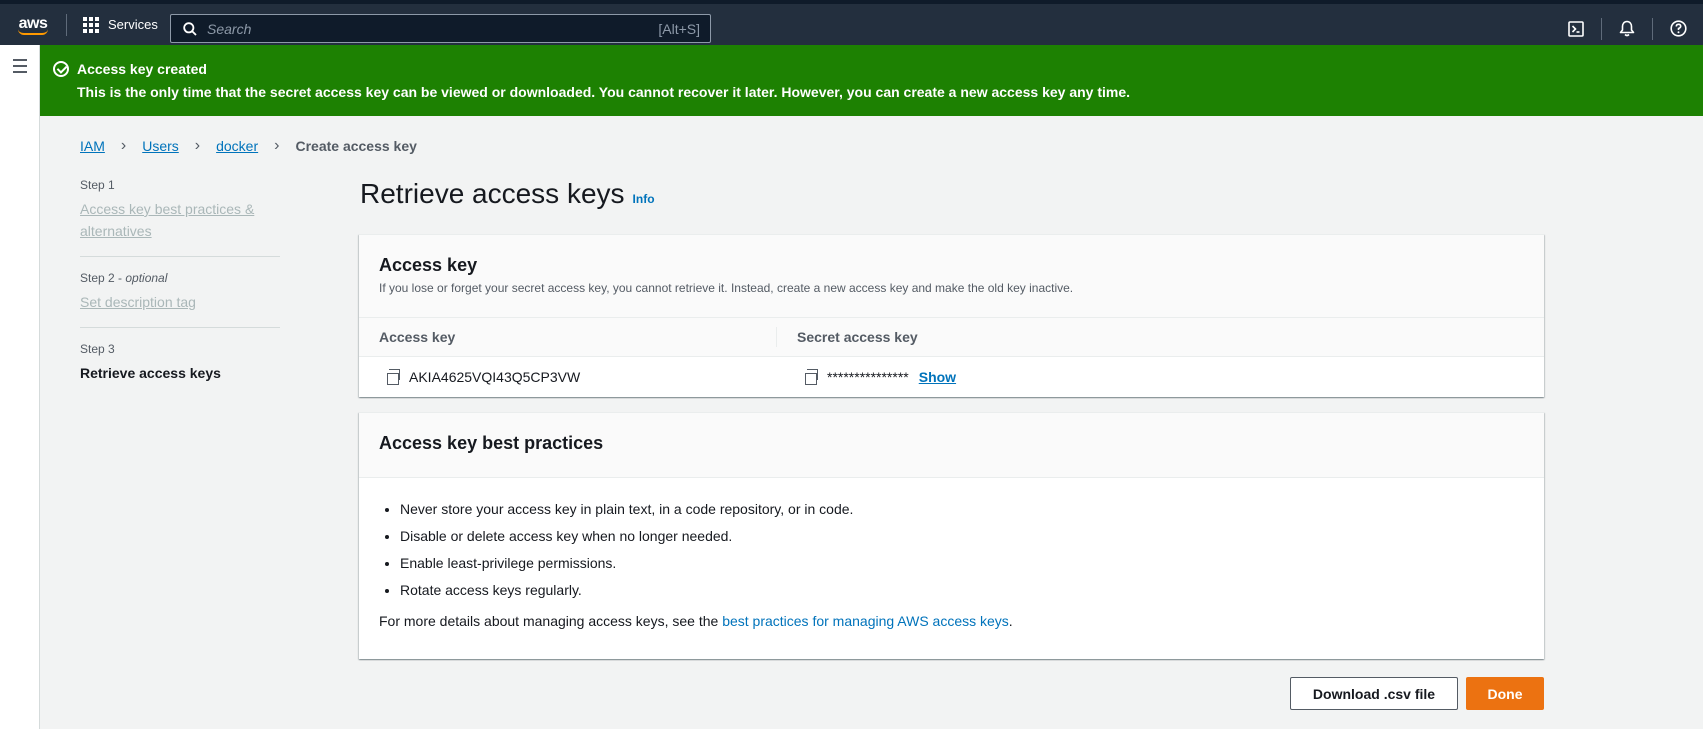 This screenshot has height=729, width=1703. I want to click on top-right-icons, so click(1627, 28).